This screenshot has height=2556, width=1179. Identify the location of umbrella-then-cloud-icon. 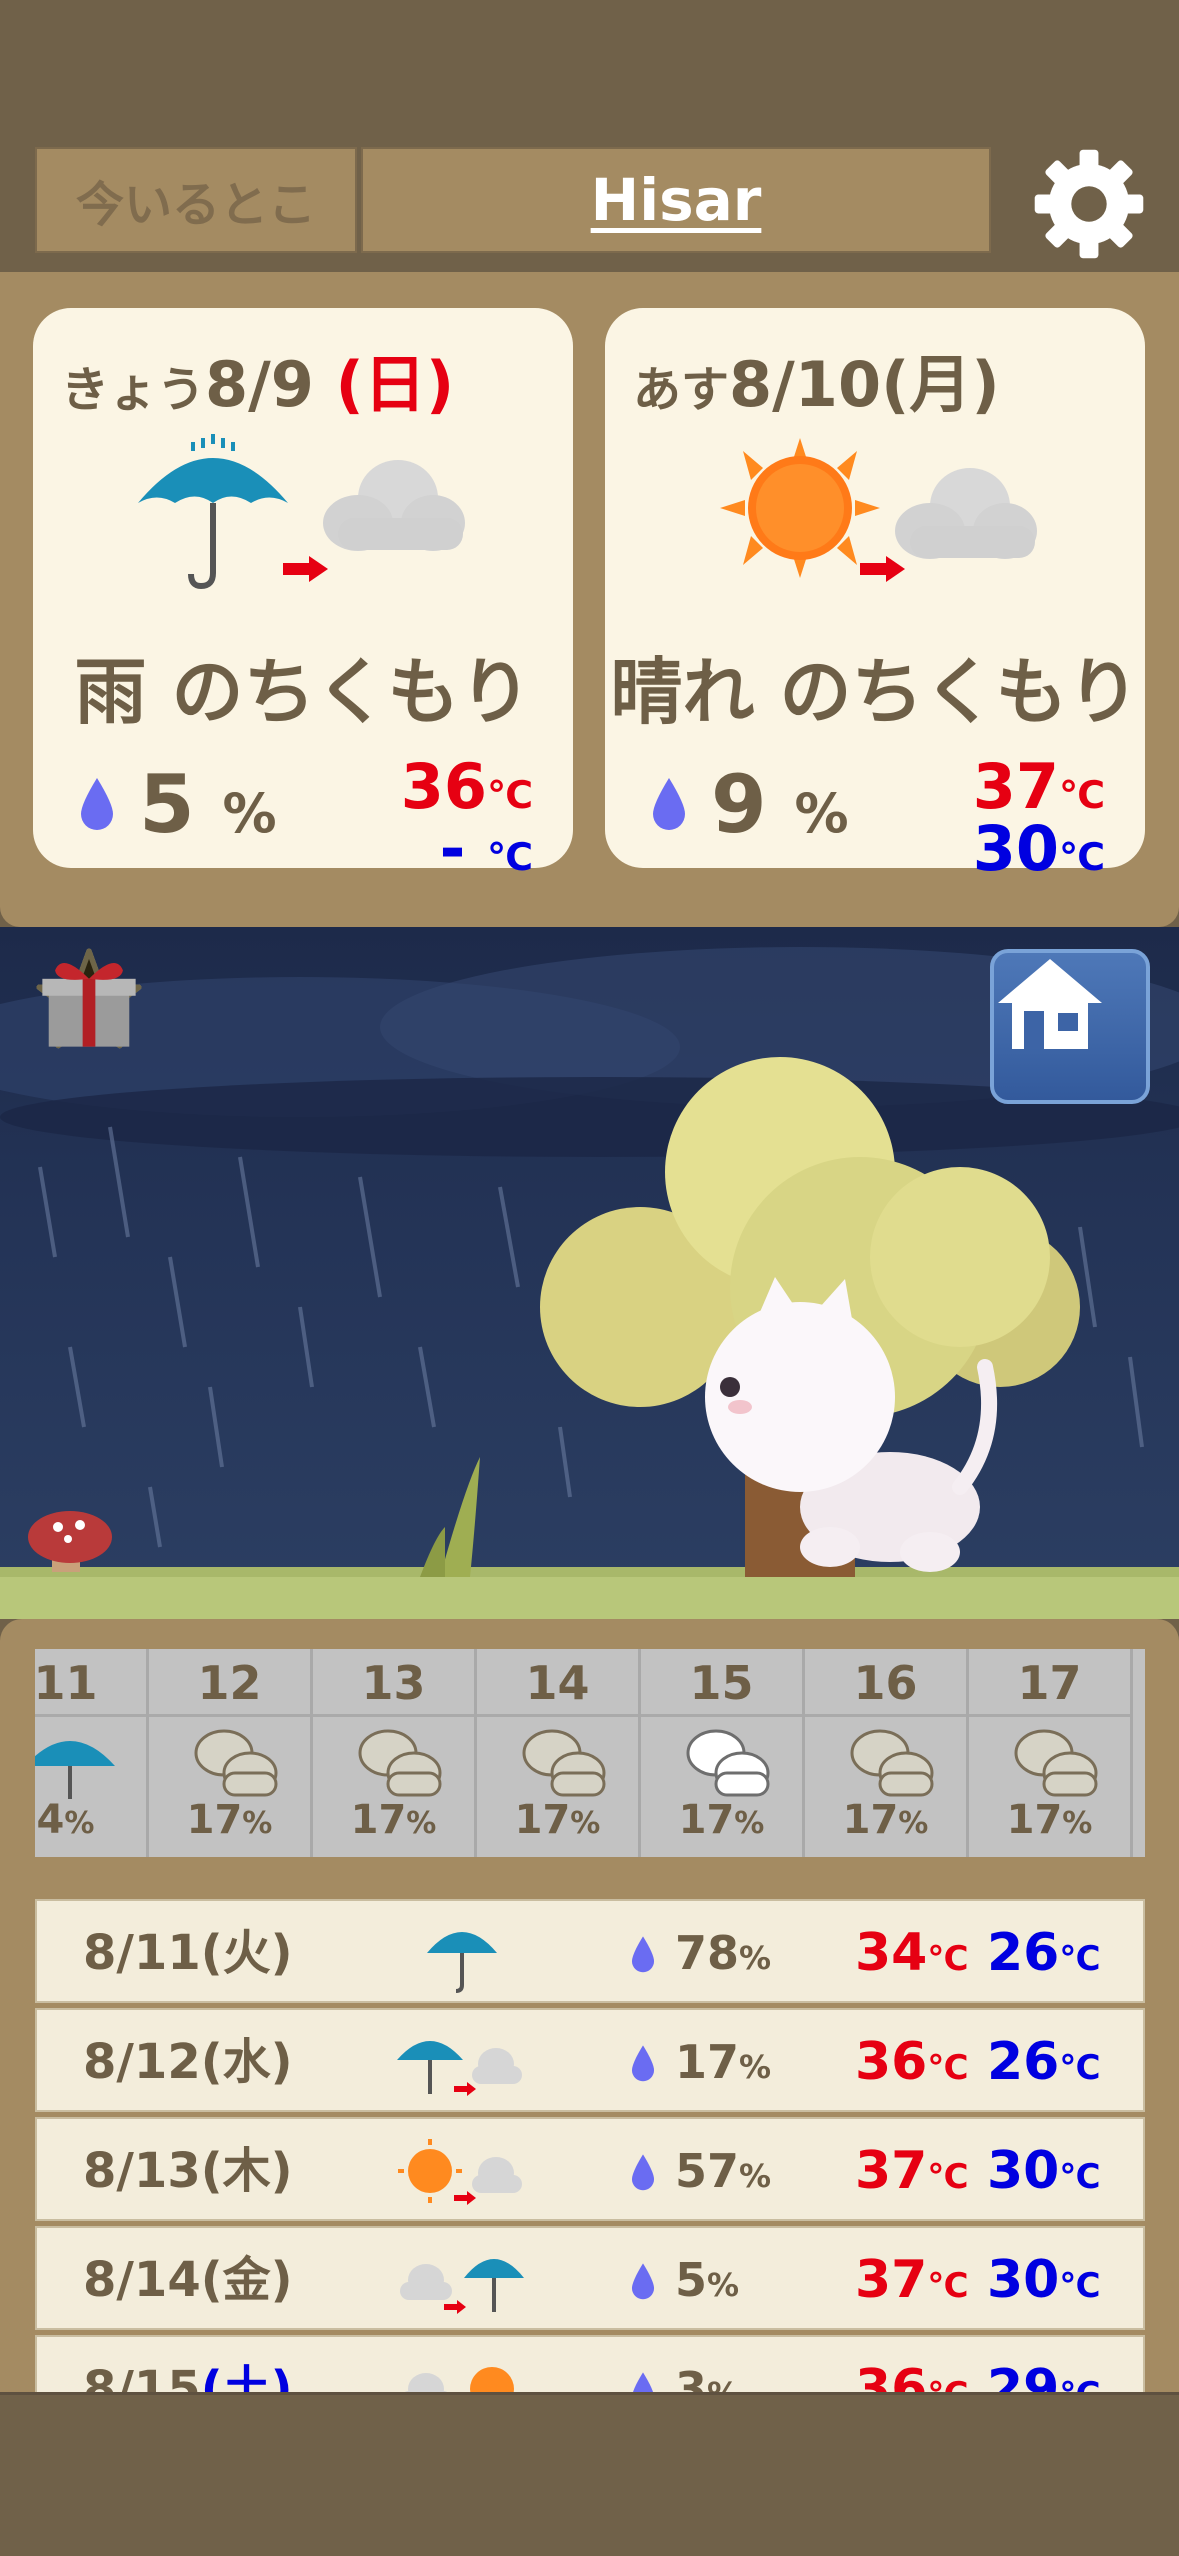
(459, 2068).